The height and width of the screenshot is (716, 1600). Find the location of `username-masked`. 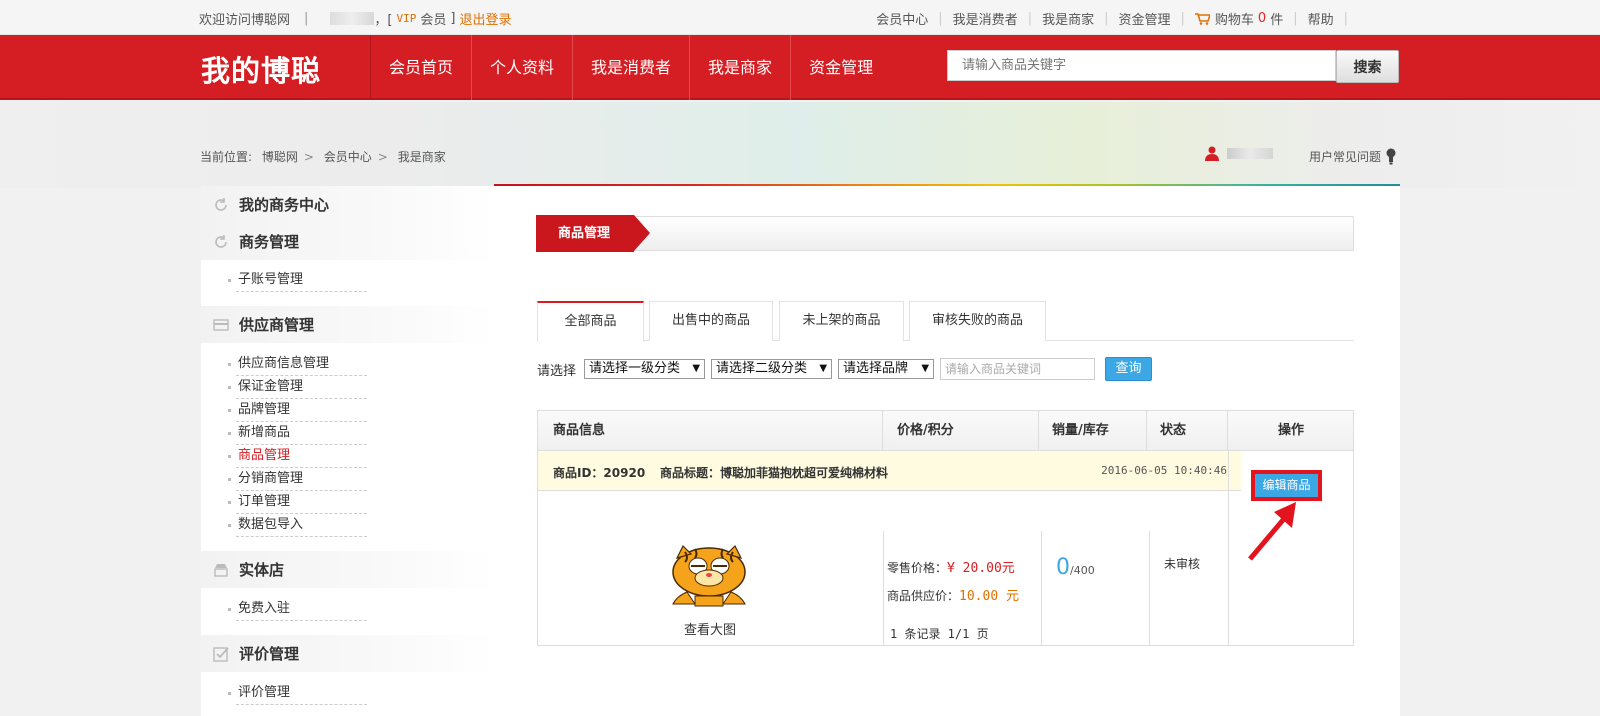

username-masked is located at coordinates (1250, 153).